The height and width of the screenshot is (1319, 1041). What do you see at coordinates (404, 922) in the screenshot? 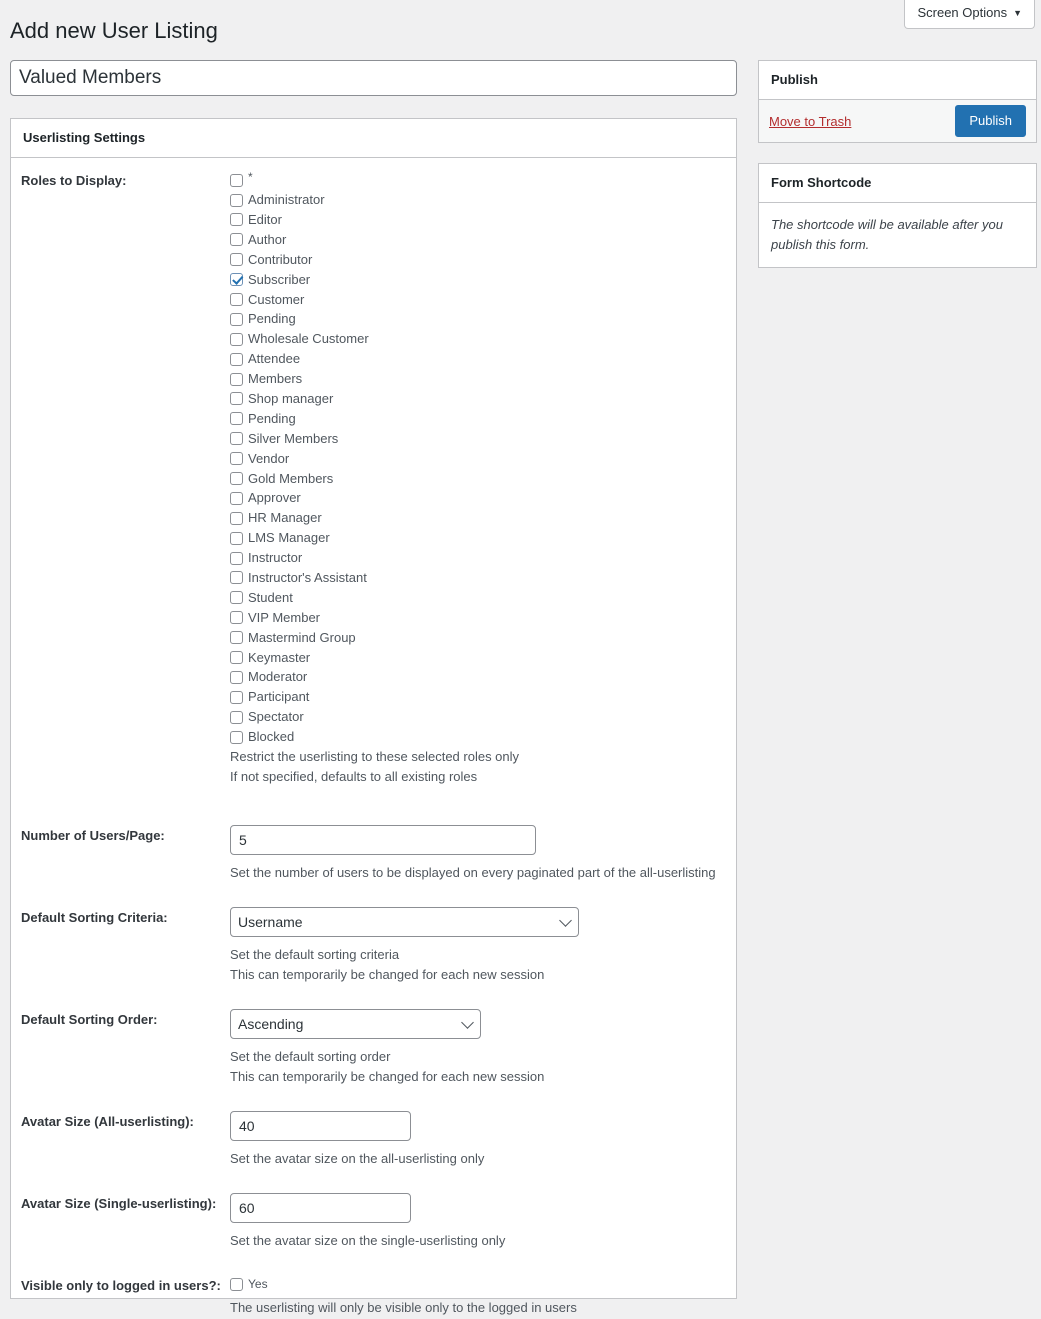
I see `sorting-criteria-select: Username` at bounding box center [404, 922].